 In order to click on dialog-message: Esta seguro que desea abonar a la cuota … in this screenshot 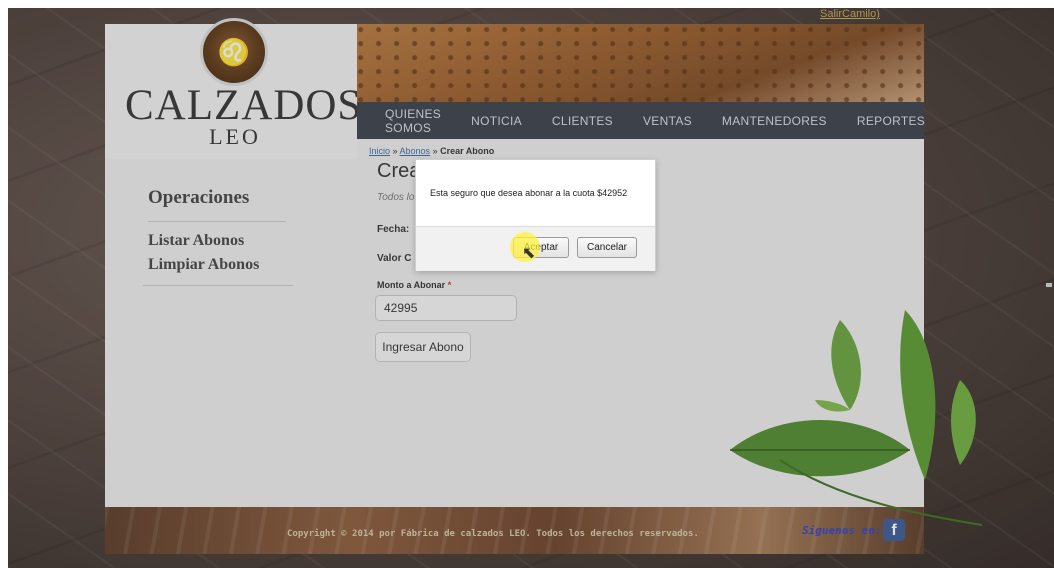, I will do `click(529, 193)`.